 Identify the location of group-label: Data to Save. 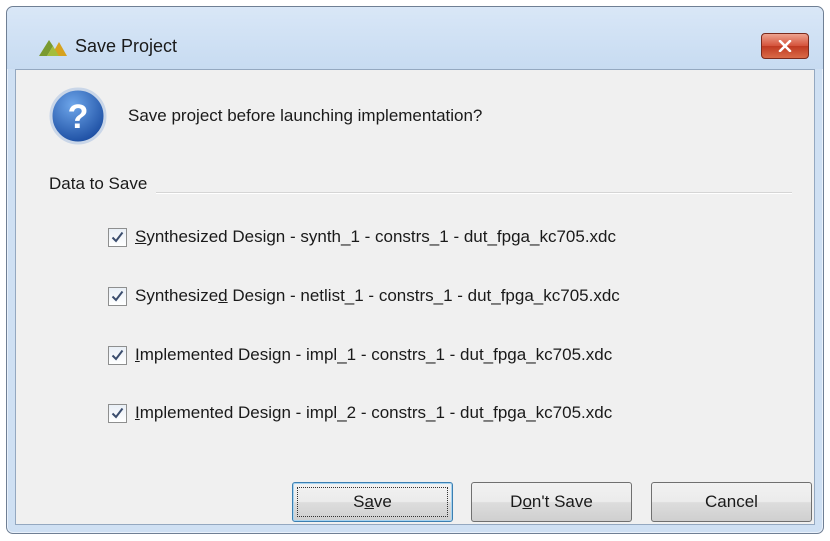
(98, 183).